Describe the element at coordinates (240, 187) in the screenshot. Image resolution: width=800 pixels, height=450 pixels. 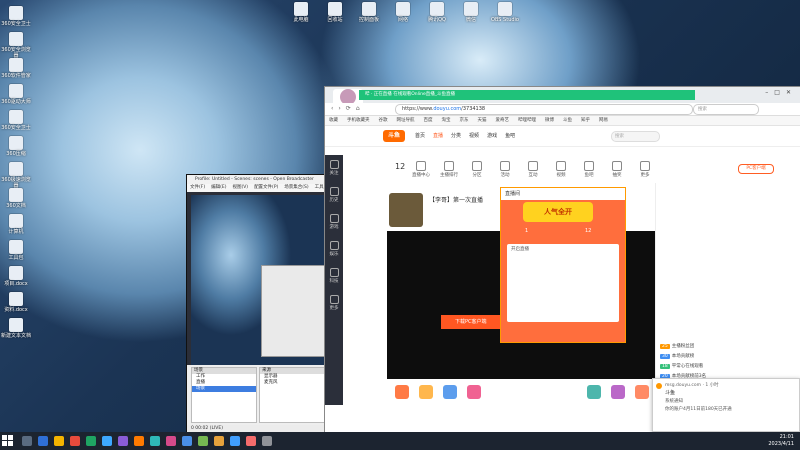
I see `obs-menu-item: 视图(V)` at that location.